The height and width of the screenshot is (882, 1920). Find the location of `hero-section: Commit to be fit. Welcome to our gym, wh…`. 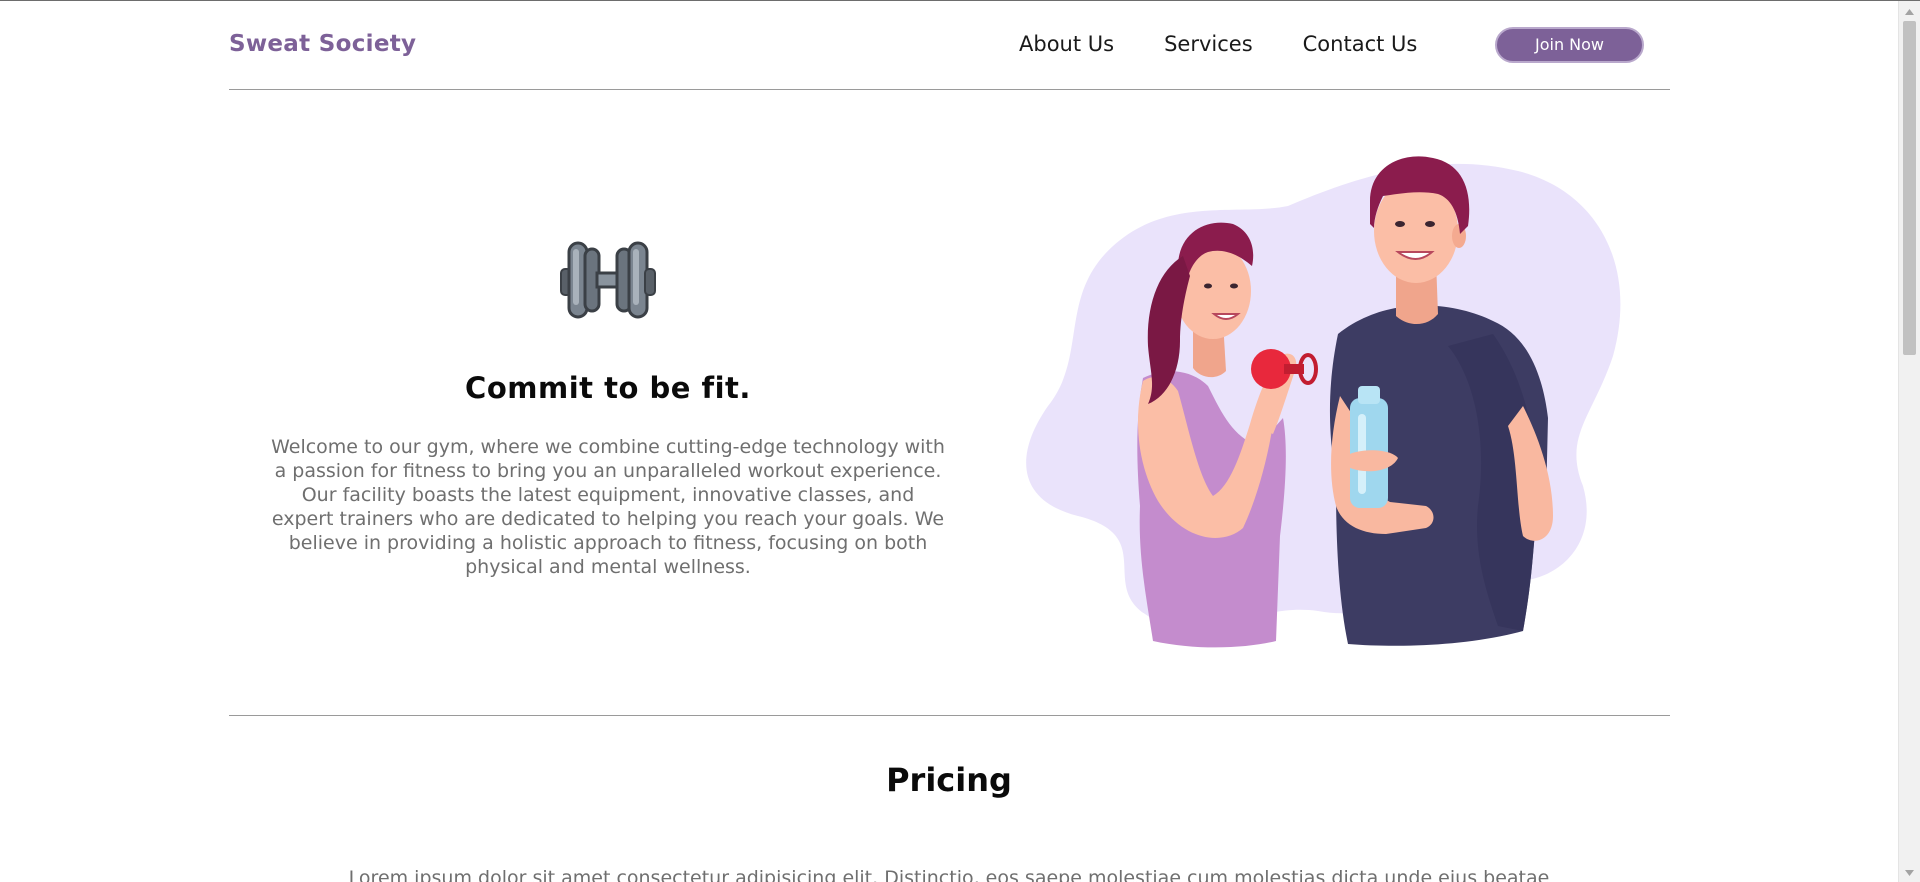

hero-section: Commit to be fit. Welcome to our gym, wh… is located at coordinates (608, 409).